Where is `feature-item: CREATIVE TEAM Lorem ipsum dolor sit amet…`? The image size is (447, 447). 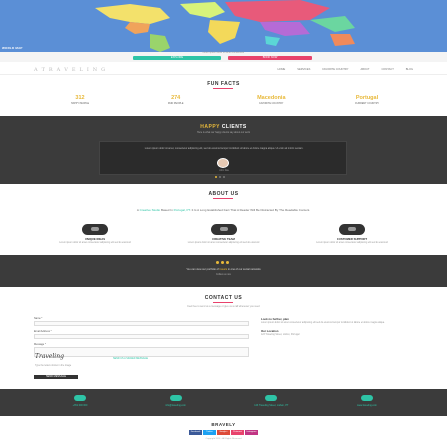
feature-item: CREATIVE TEAM Lorem ipsum dolor sit amet… is located at coordinates (224, 234).